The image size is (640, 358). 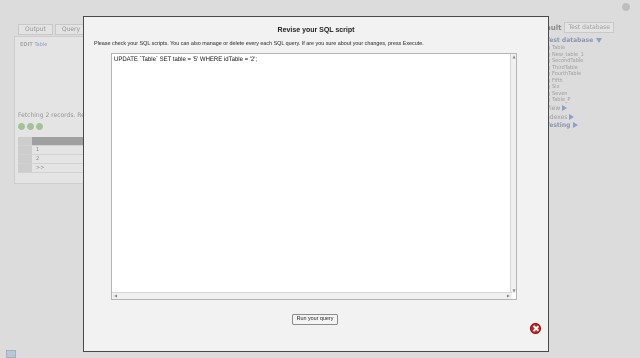 I want to click on close-icon, so click(x=535, y=328).